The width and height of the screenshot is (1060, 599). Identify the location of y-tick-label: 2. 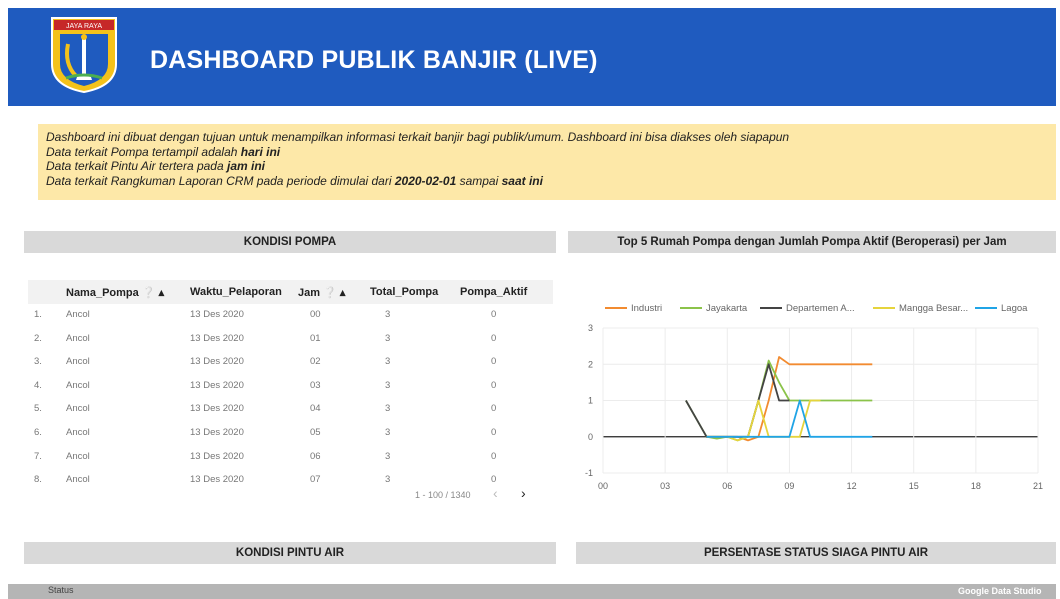
(590, 364).